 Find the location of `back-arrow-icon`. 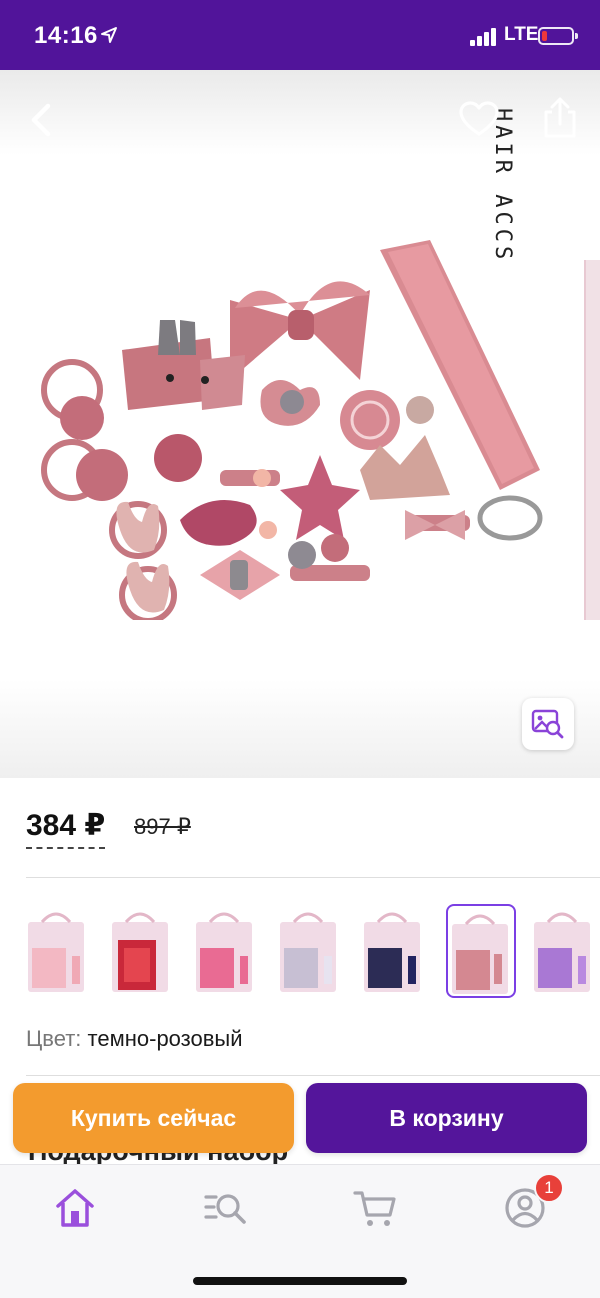

back-arrow-icon is located at coordinates (41, 120).